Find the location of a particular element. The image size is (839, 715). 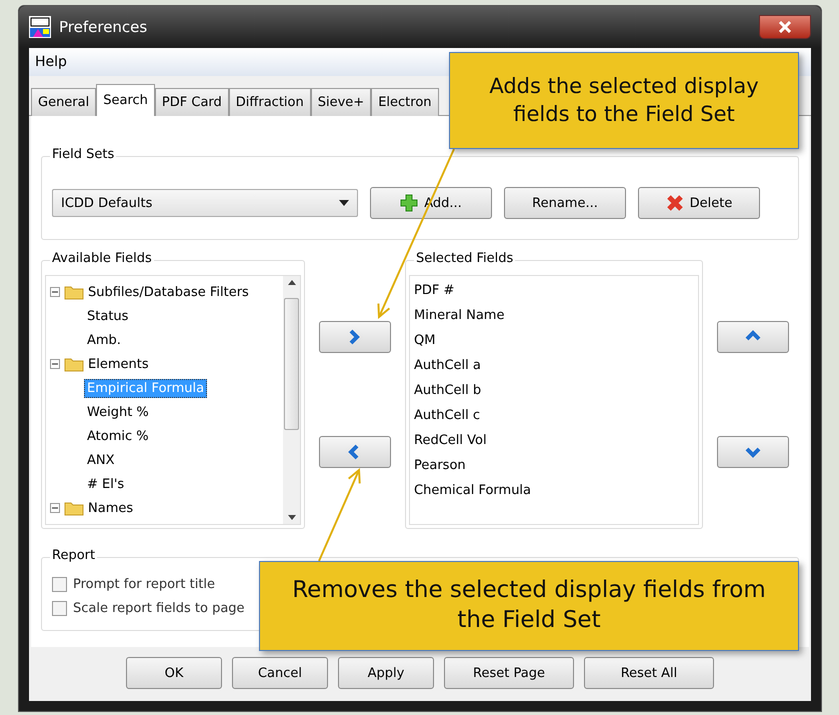

callout-tooltip: Removes the selected display fields from the Field Set is located at coordinates (529, 606).